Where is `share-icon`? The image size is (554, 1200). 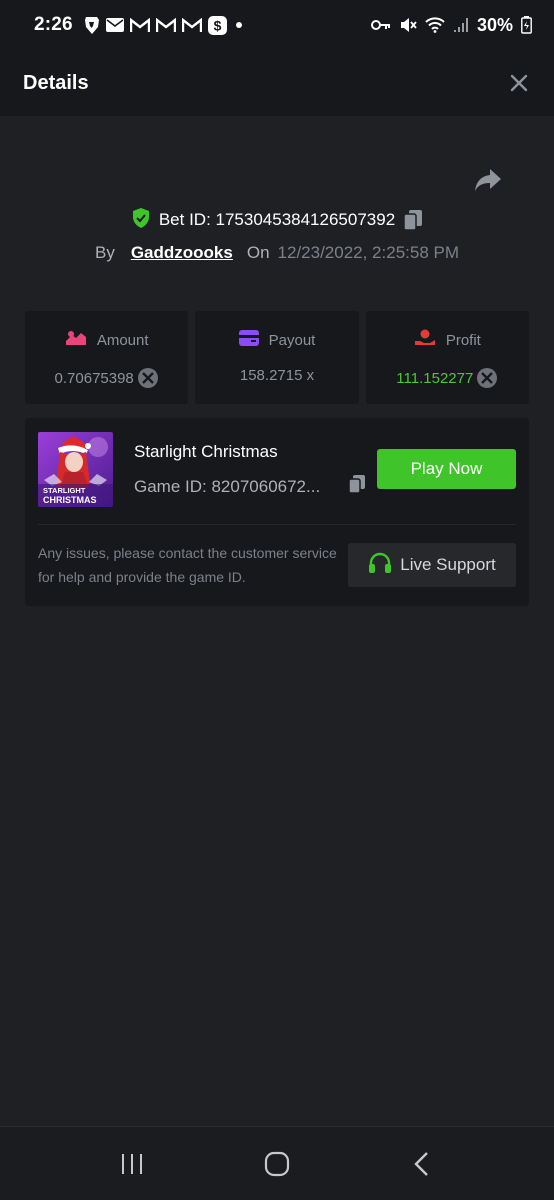
share-icon is located at coordinates (488, 180).